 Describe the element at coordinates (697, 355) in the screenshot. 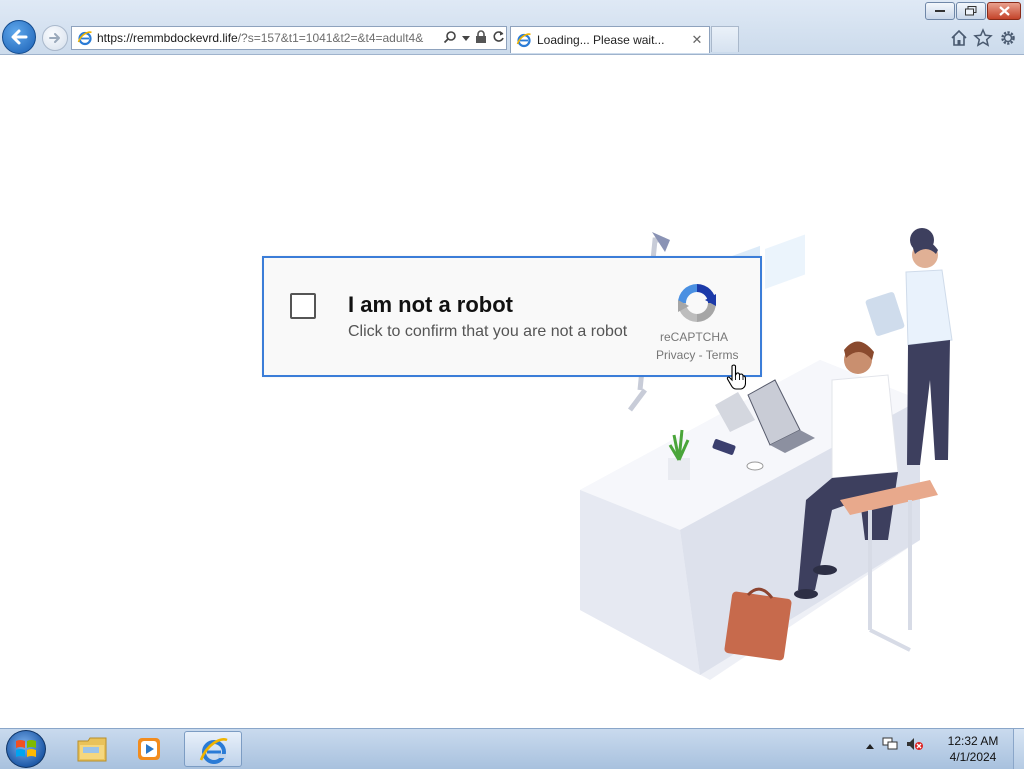

I see `privacy-terms-links: Privacy - Terms` at that location.